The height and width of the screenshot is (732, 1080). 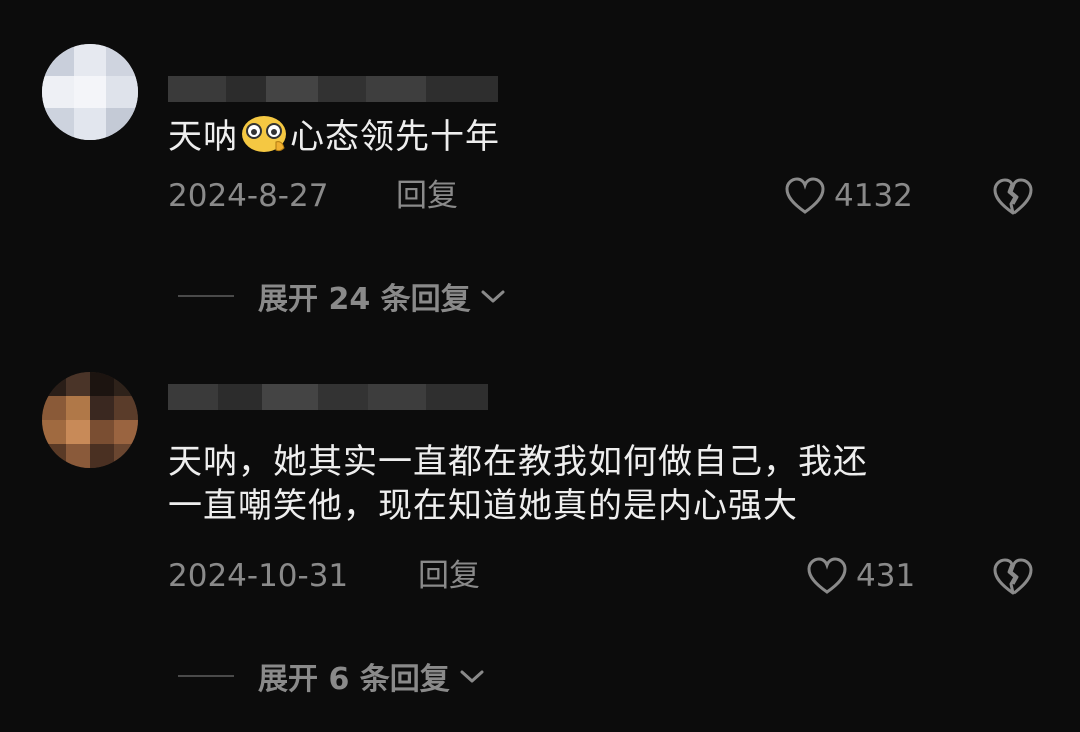 I want to click on expand-replies-label: 展开 6 条回复, so click(x=354, y=679).